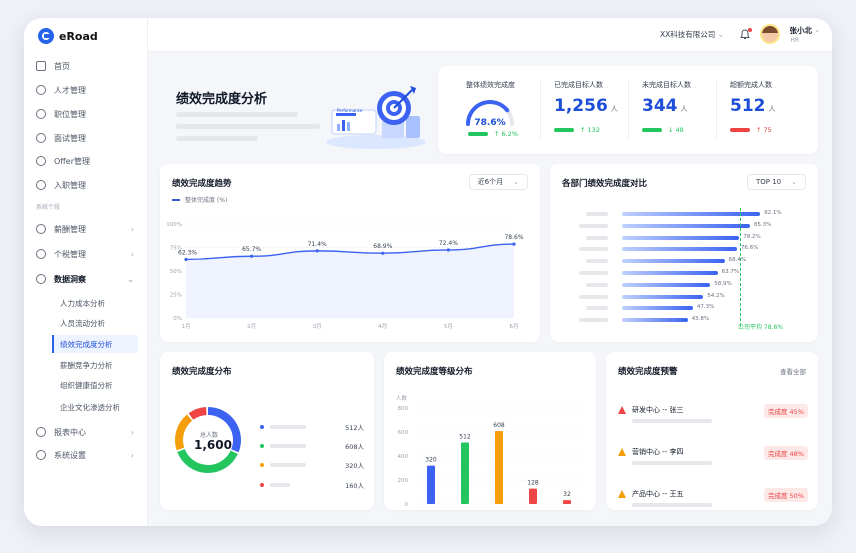  What do you see at coordinates (513, 237) in the screenshot?
I see `data-label: 78.6%` at bounding box center [513, 237].